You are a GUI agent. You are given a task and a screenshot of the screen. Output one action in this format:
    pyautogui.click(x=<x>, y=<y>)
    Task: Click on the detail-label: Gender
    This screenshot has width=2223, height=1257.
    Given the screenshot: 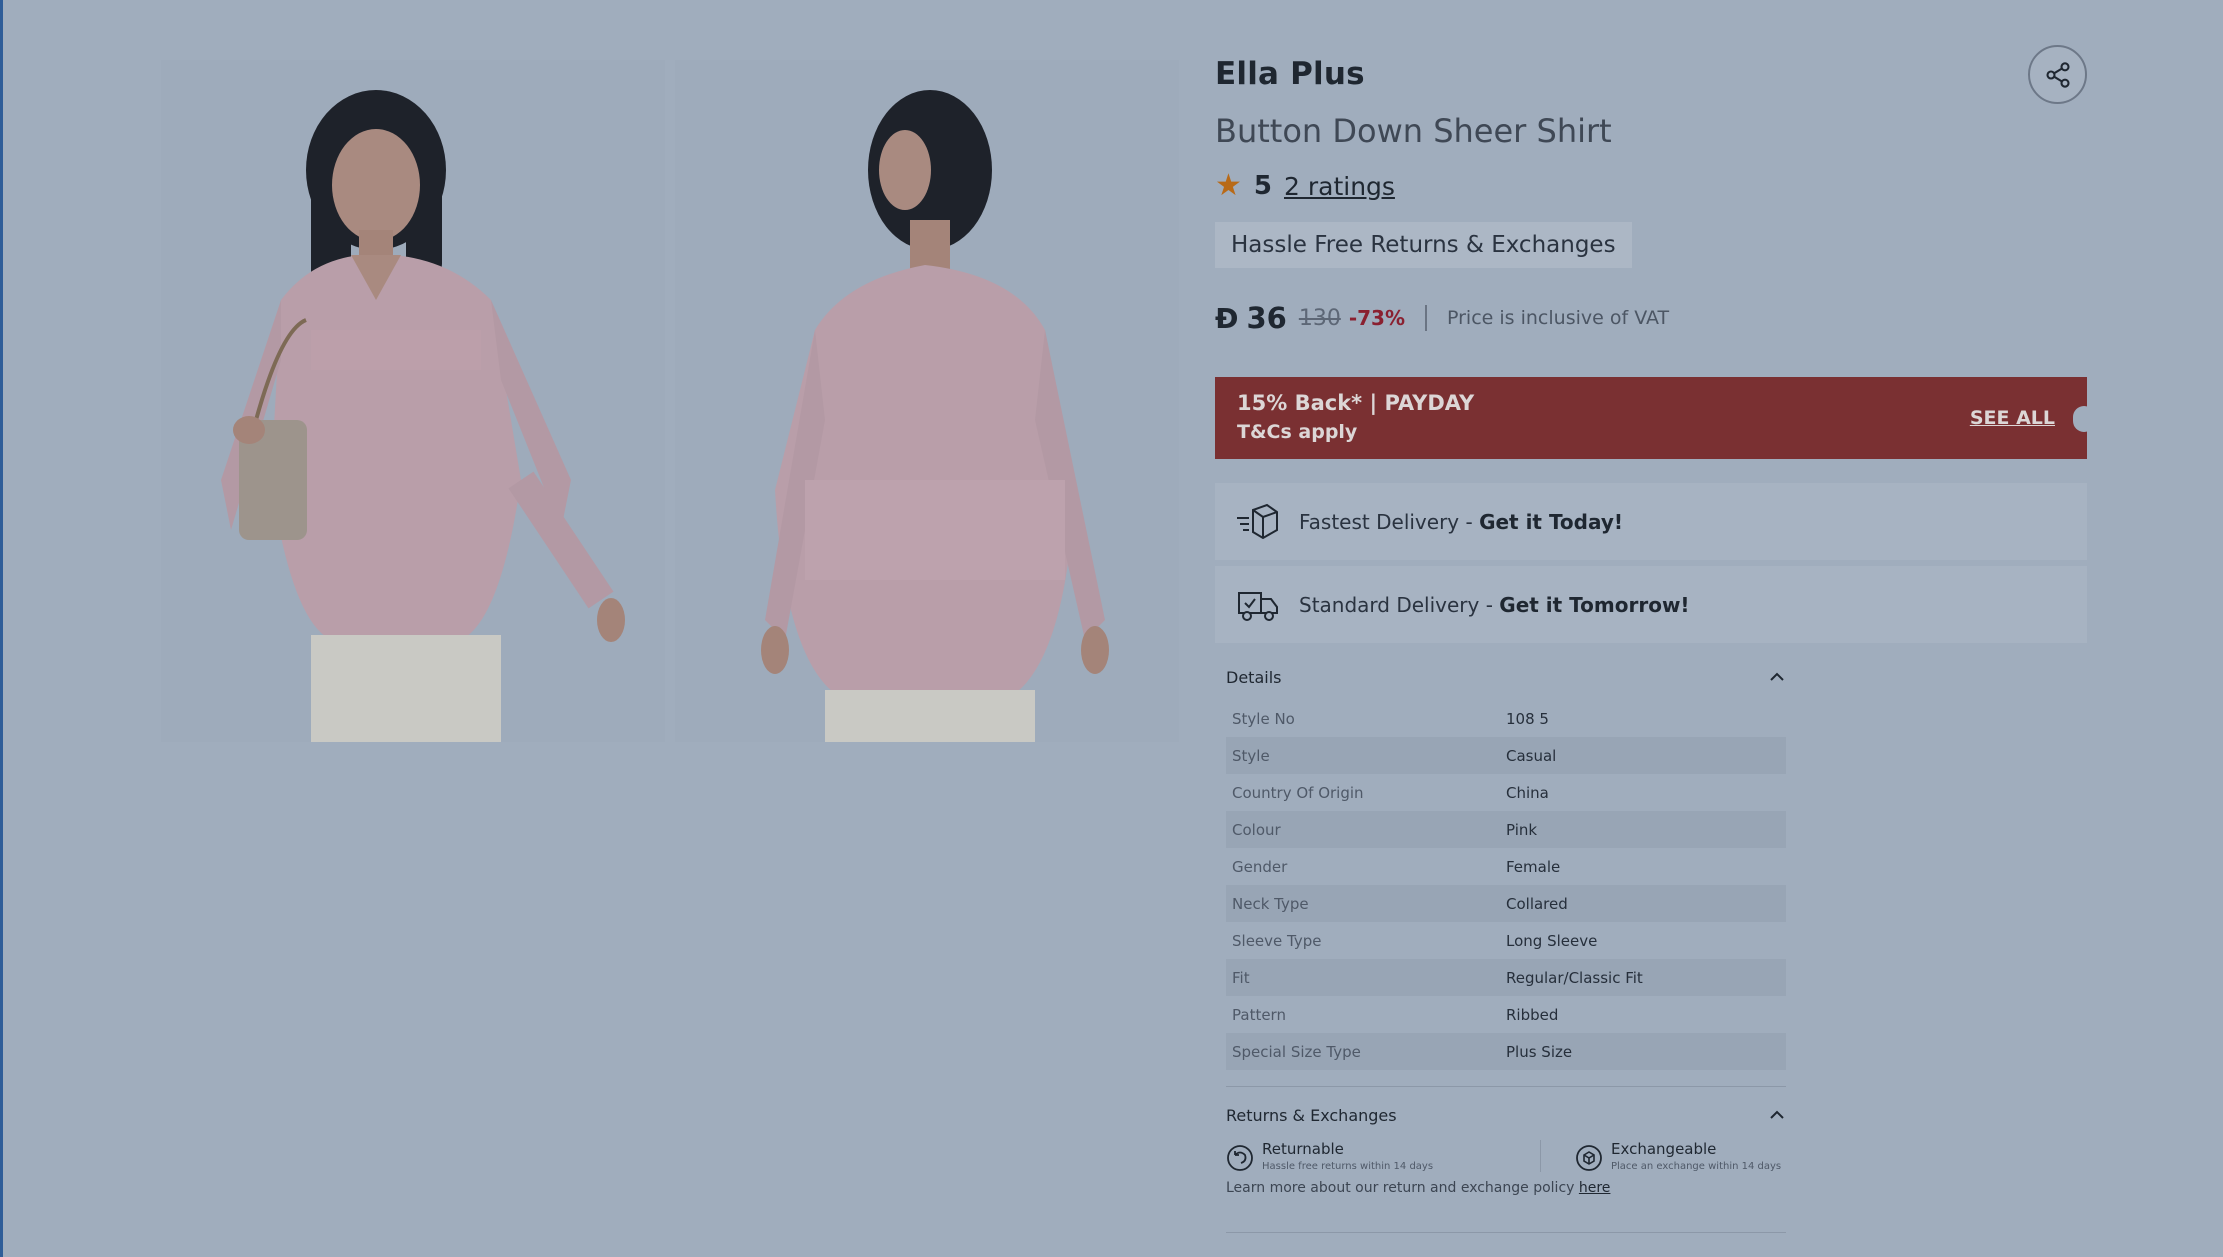 What is the action you would take?
    pyautogui.click(x=1260, y=866)
    